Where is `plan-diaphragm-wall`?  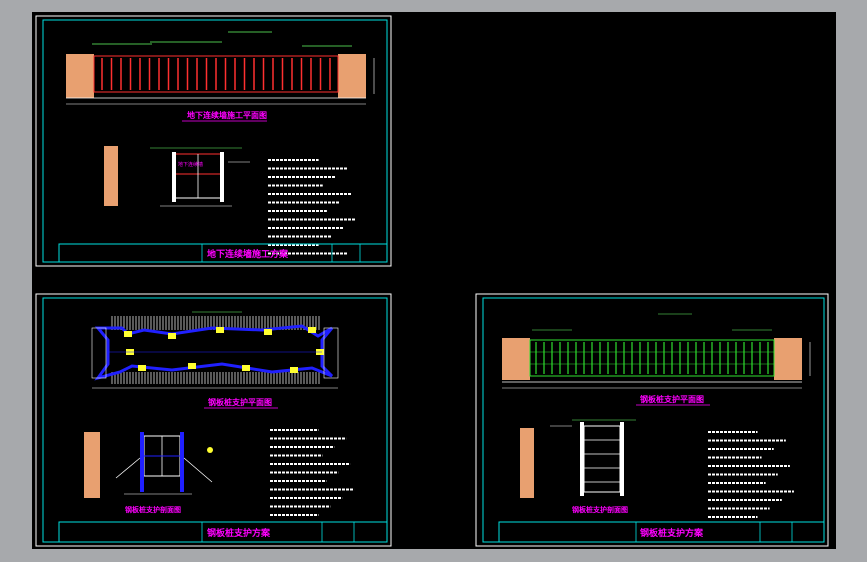 plan-diaphragm-wall is located at coordinates (220, 68).